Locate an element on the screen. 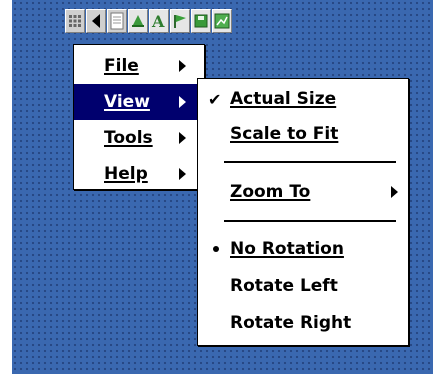 The image size is (445, 386). flag-icon is located at coordinates (180, 21).